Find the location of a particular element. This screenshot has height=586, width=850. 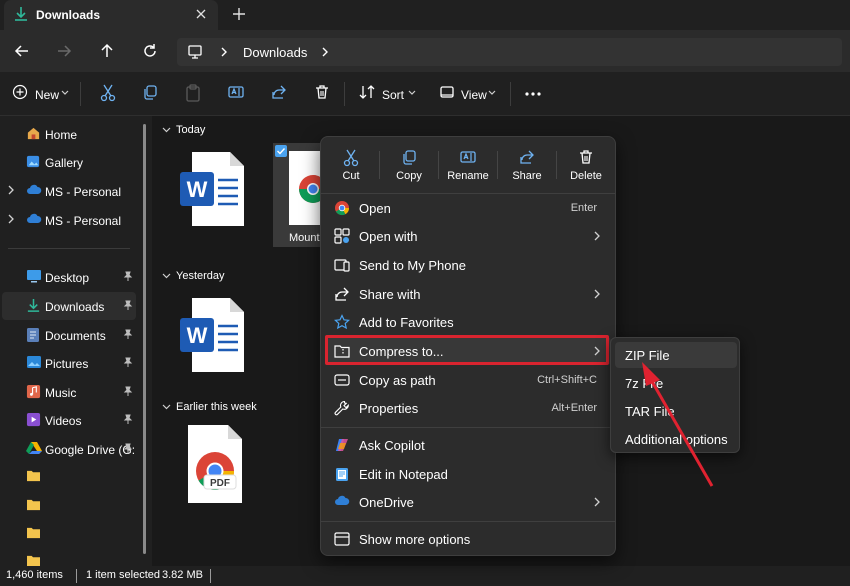

new-tab-icon is located at coordinates (239, 14).